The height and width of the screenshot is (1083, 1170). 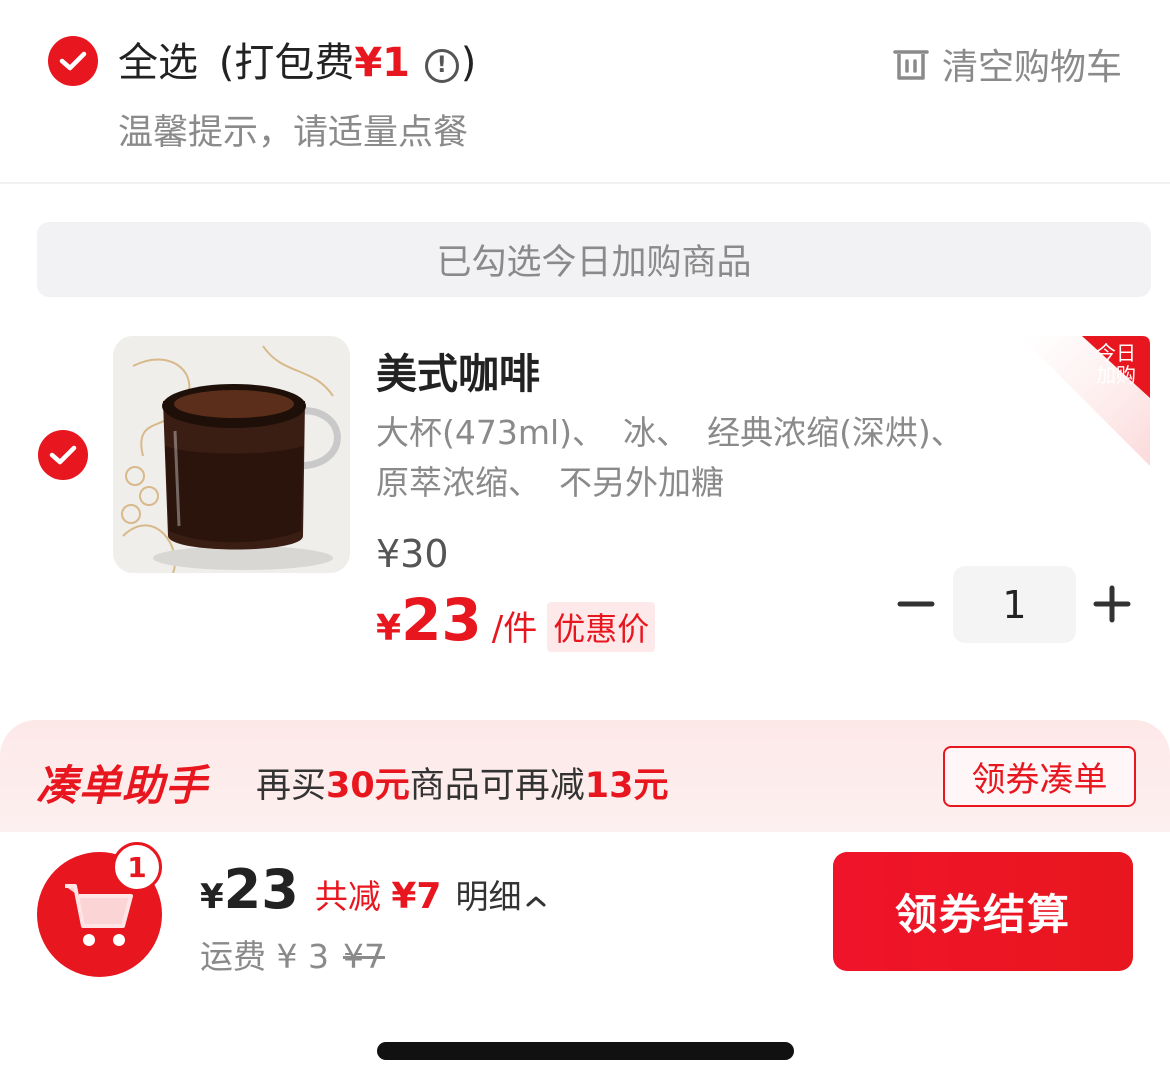 I want to click on quantity-increase-button, so click(x=1112, y=604).